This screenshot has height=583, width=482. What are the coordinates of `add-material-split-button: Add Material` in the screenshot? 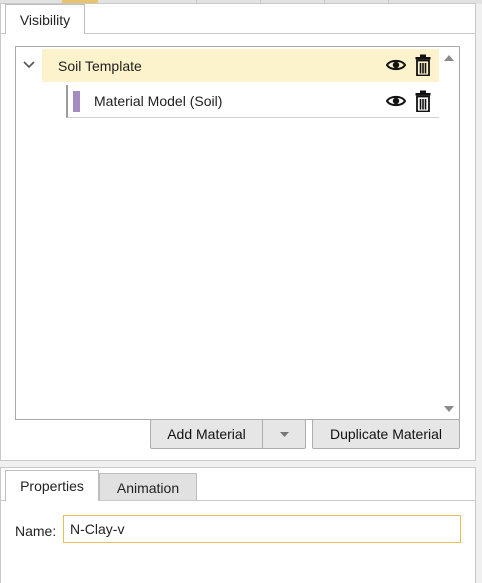 It's located at (228, 434).